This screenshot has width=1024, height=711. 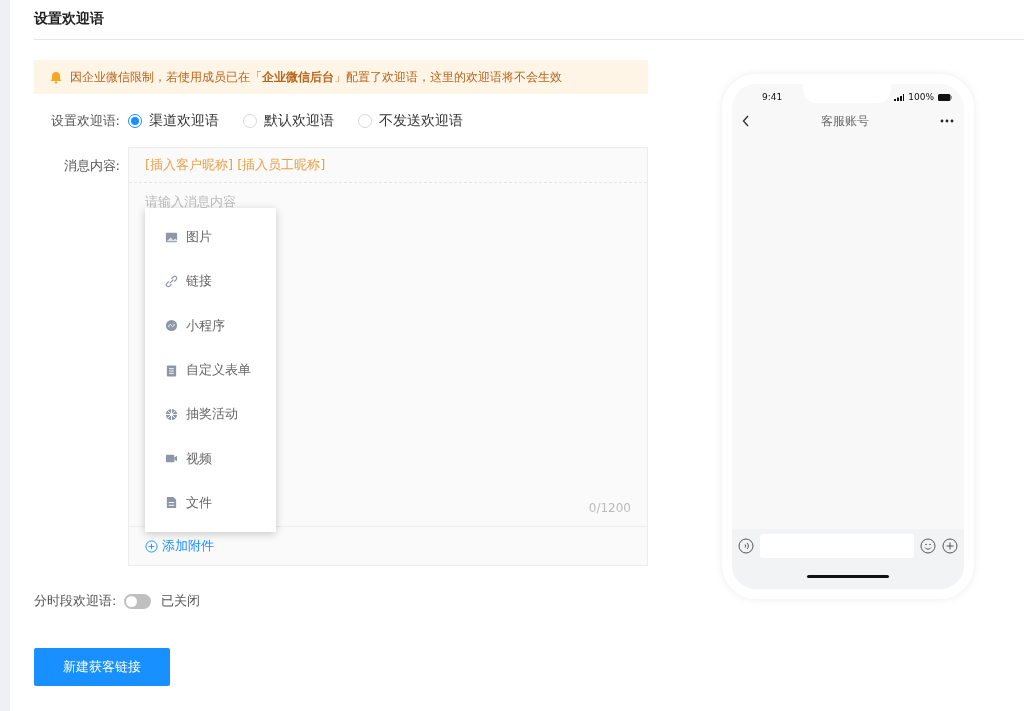 What do you see at coordinates (210, 503) in the screenshot?
I see `menu-item: 文件` at bounding box center [210, 503].